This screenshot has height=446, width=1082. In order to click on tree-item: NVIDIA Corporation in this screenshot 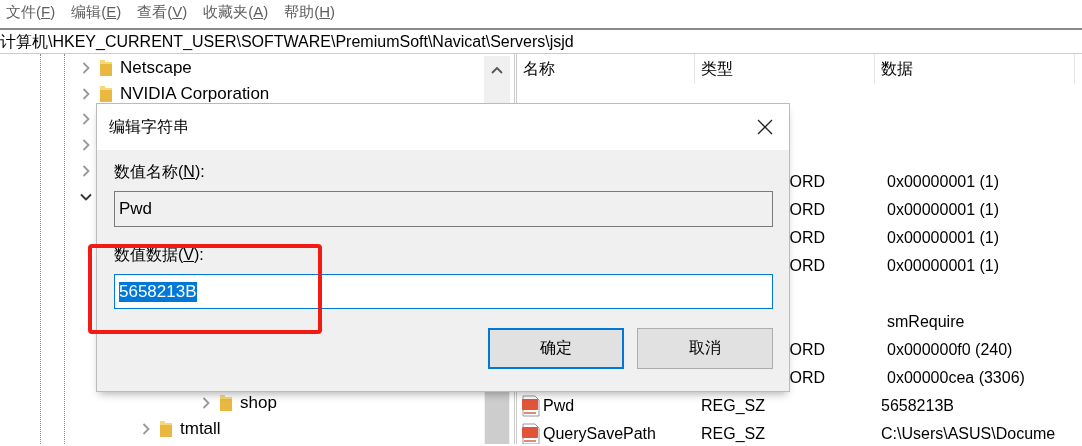, I will do `click(195, 93)`.